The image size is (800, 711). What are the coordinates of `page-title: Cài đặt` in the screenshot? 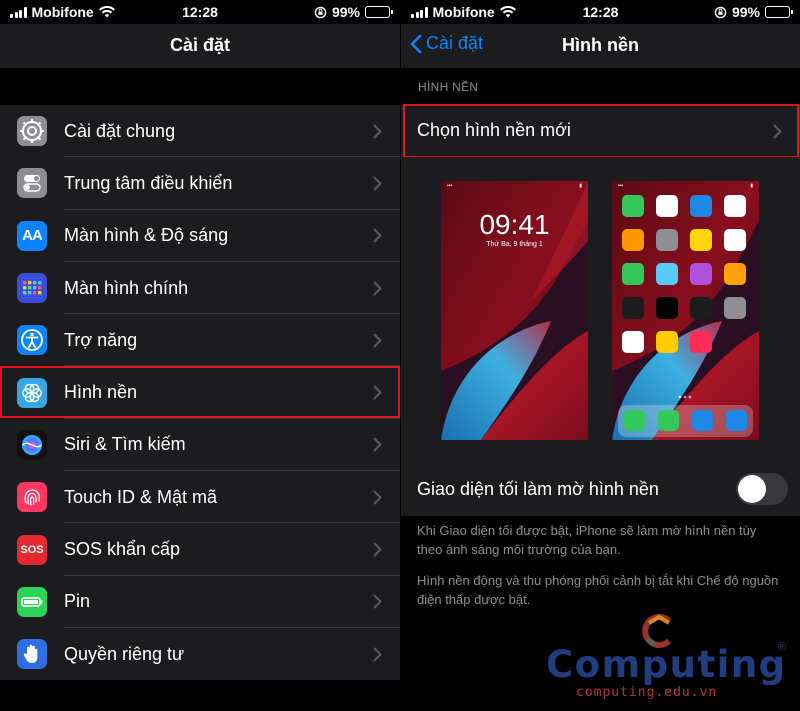 It's located at (199, 45).